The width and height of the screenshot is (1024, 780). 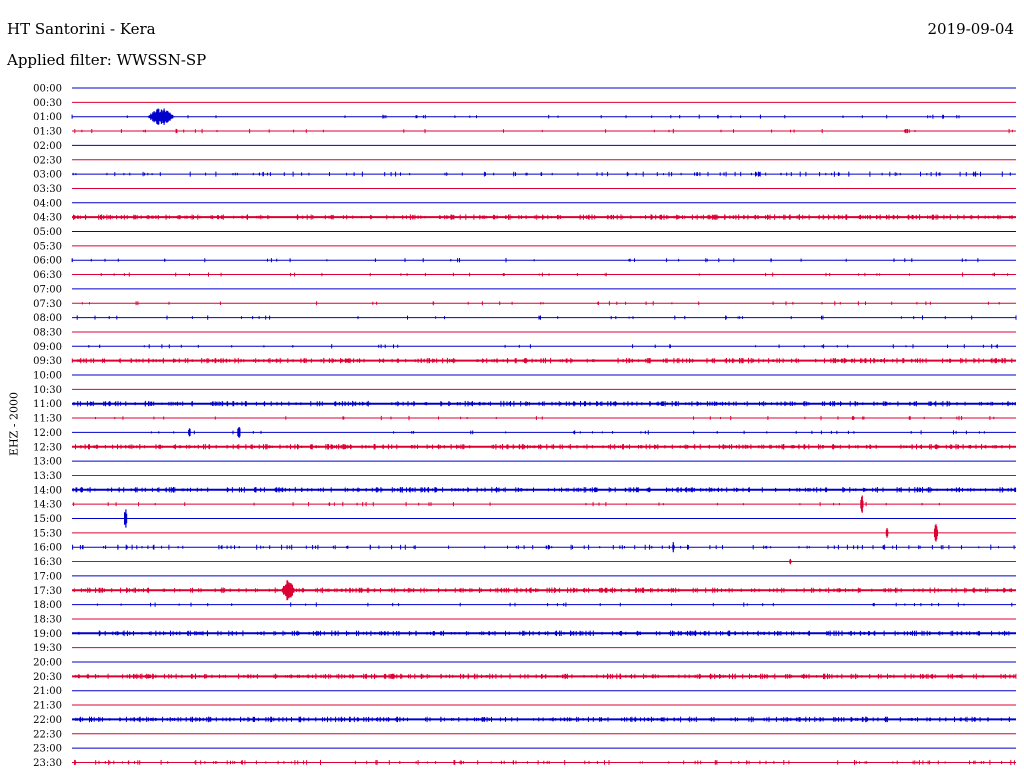 I want to click on time-tick-label: 09:30, so click(x=47, y=361).